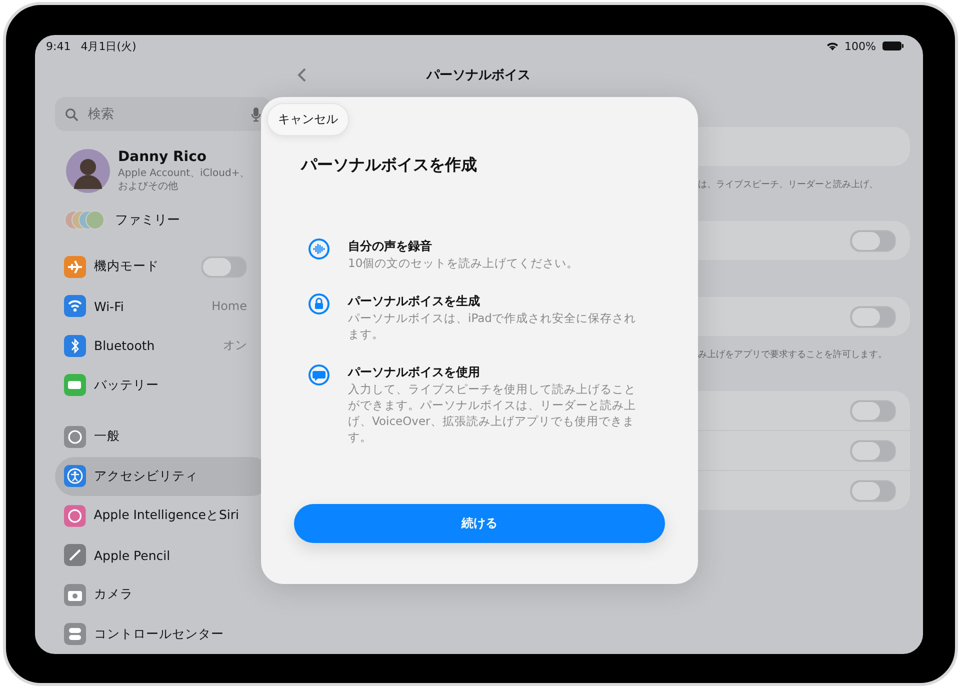 This screenshot has height=689, width=963. I want to click on avatar-icon, so click(88, 171).